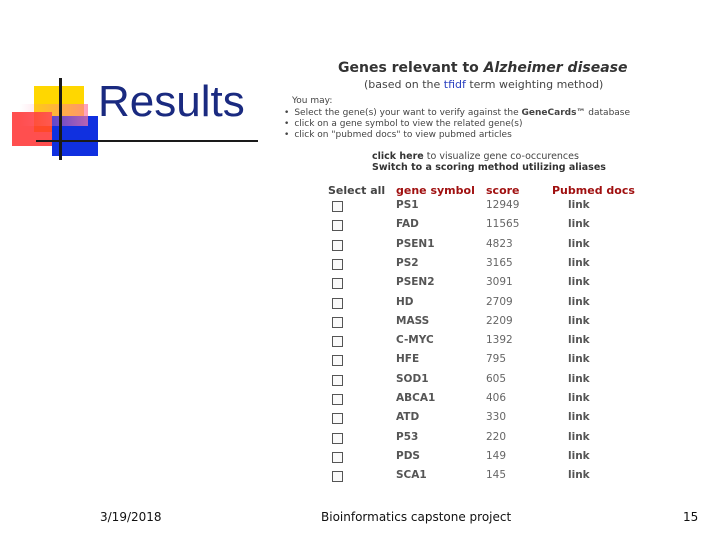 The width and height of the screenshot is (720, 540). I want to click on table-row: HD 2709 link, so click(470, 304).